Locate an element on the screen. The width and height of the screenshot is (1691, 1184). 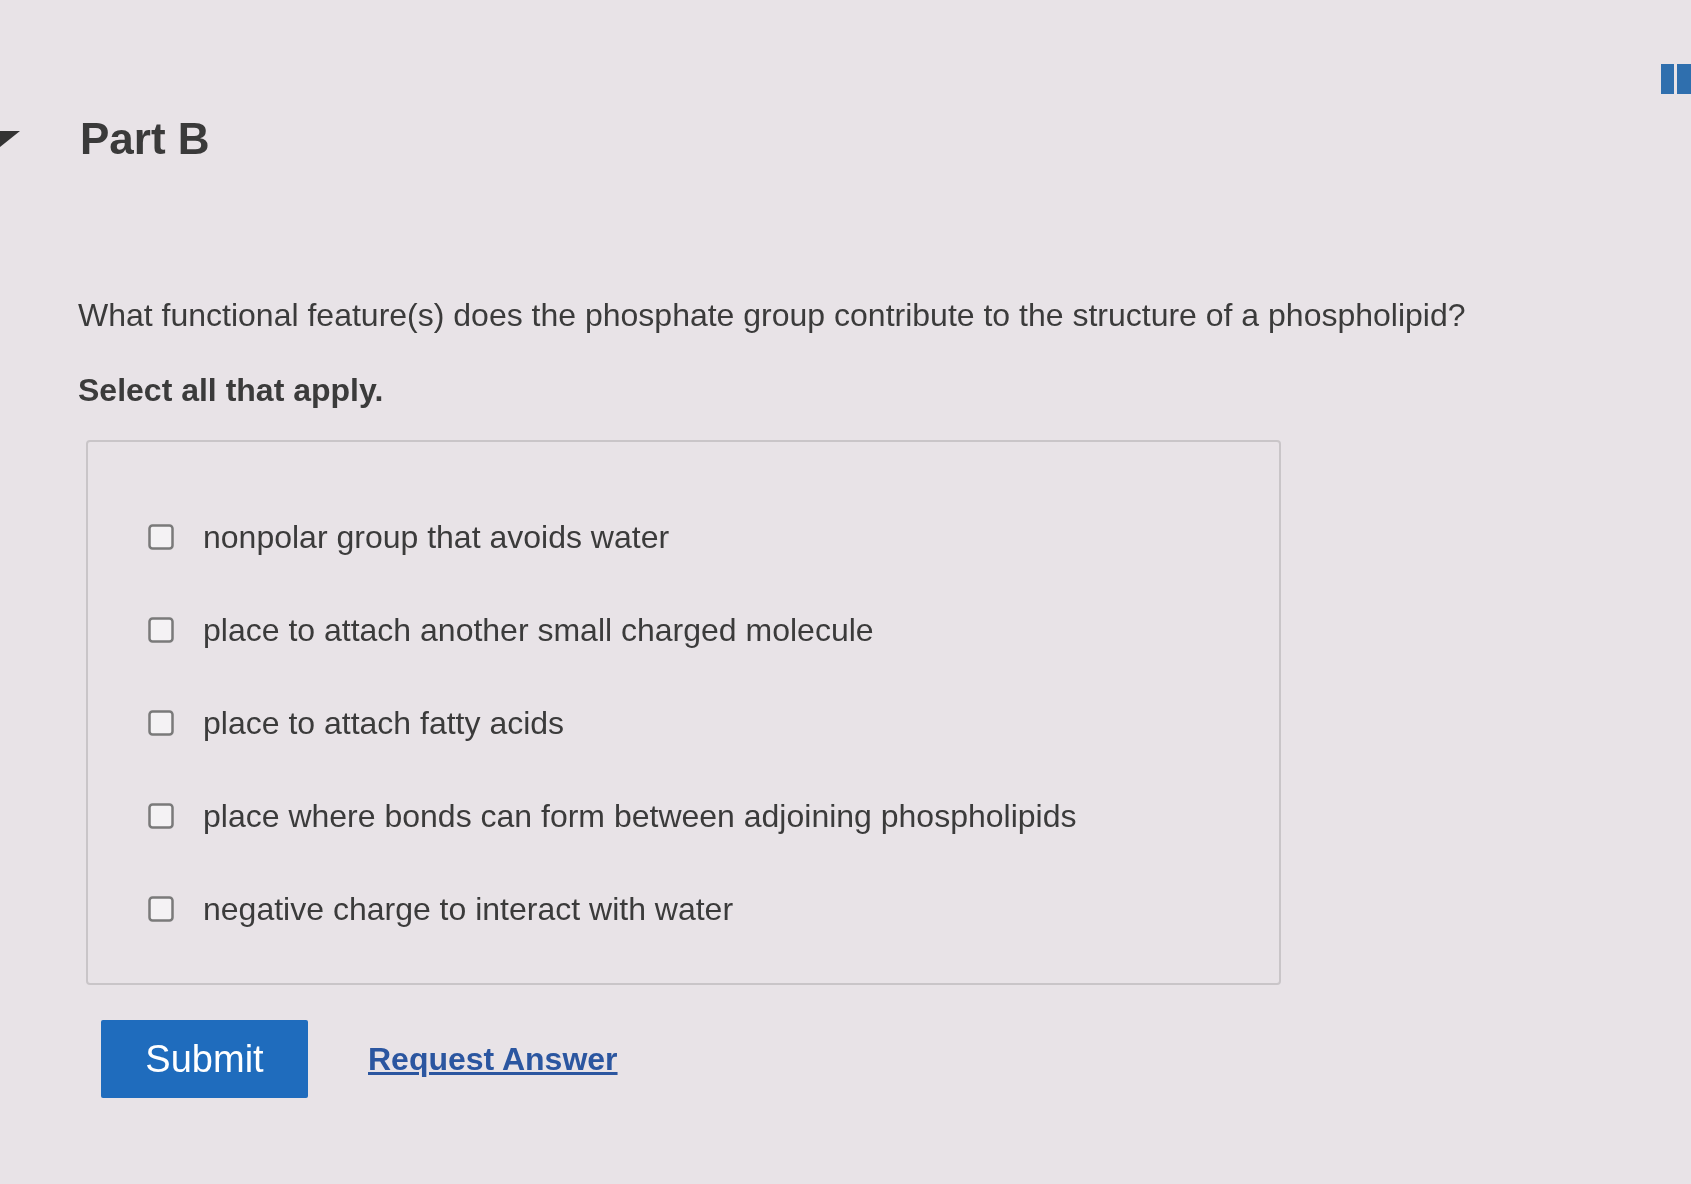
part-title: Part B is located at coordinates (145, 139).